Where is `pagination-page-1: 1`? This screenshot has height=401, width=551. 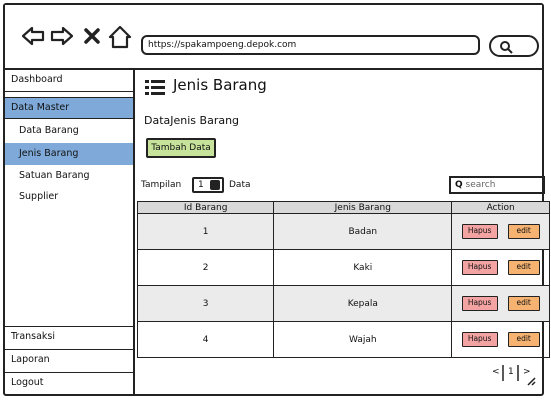 pagination-page-1: 1 is located at coordinates (511, 372).